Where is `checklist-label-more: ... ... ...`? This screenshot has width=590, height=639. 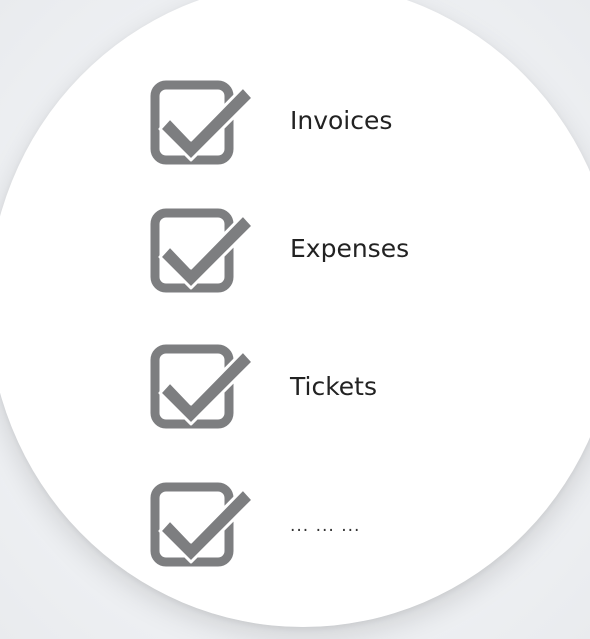 checklist-label-more: ... ... ... is located at coordinates (325, 526).